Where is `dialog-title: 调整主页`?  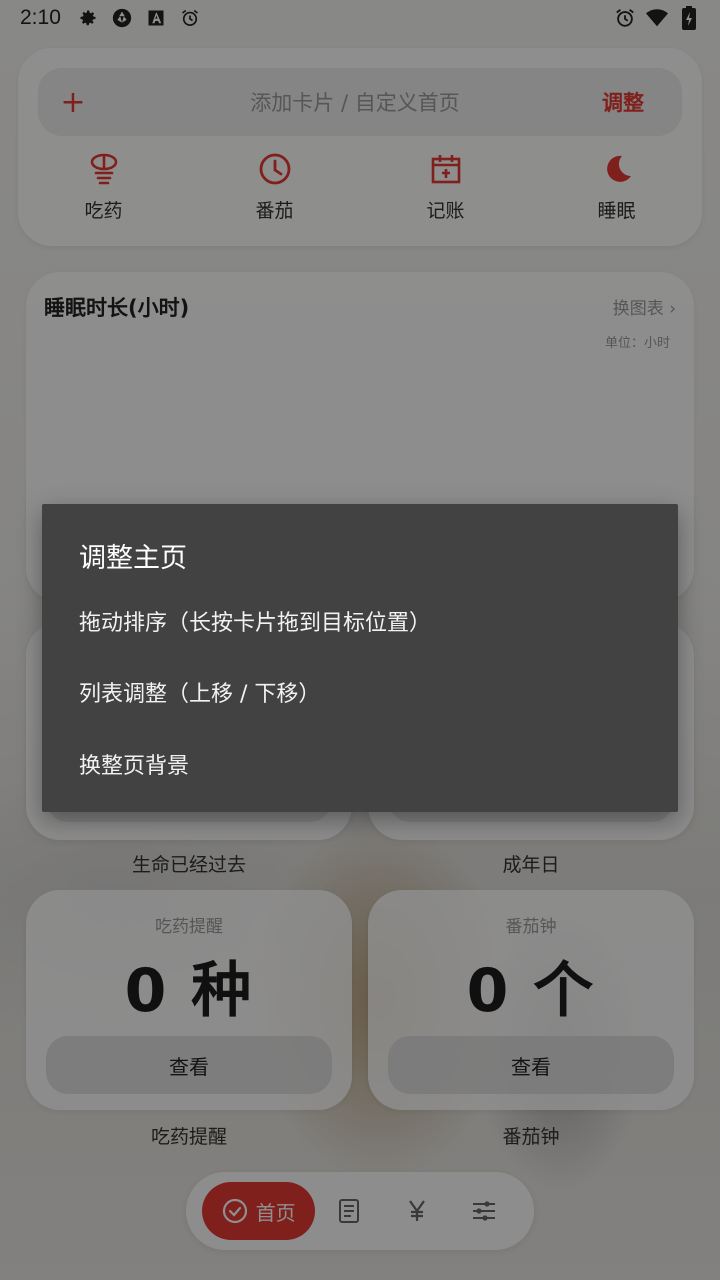 dialog-title: 调整主页 is located at coordinates (133, 558).